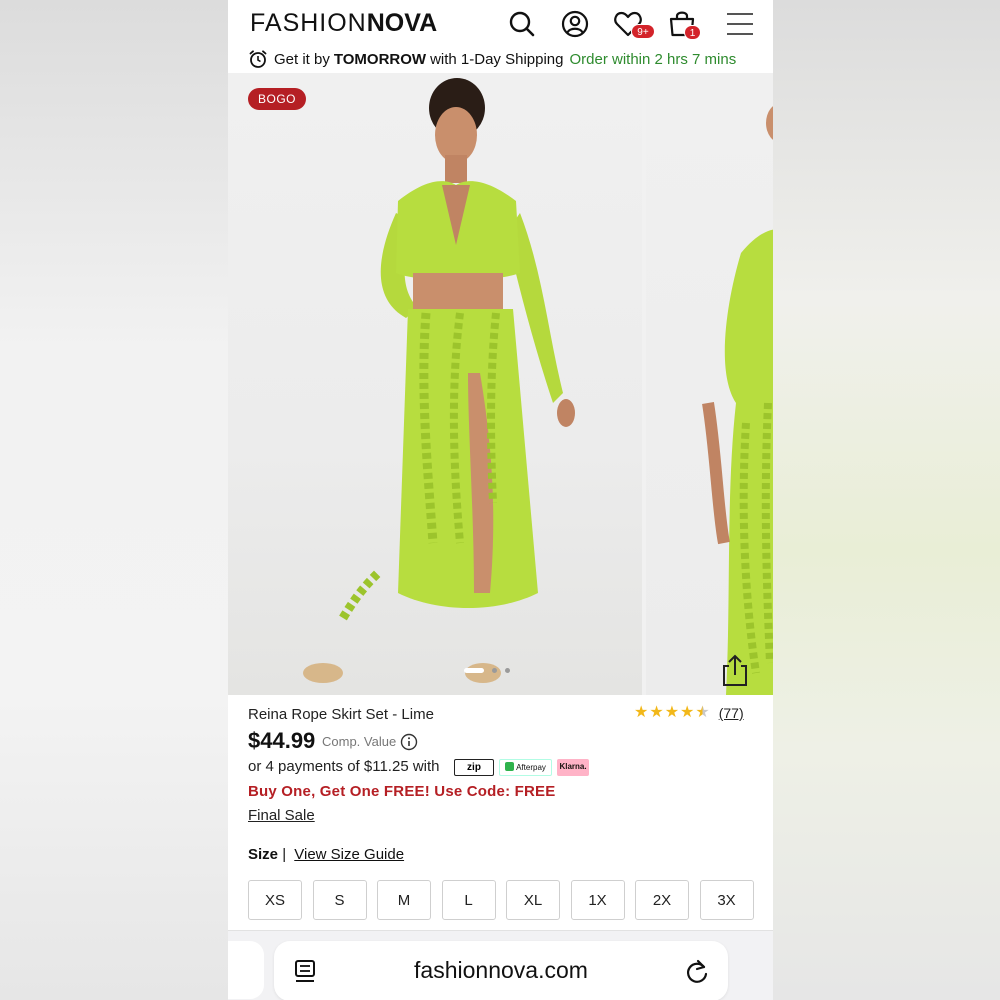 This screenshot has height=1000, width=1000. What do you see at coordinates (697, 971) in the screenshot?
I see `reload-icon` at bounding box center [697, 971].